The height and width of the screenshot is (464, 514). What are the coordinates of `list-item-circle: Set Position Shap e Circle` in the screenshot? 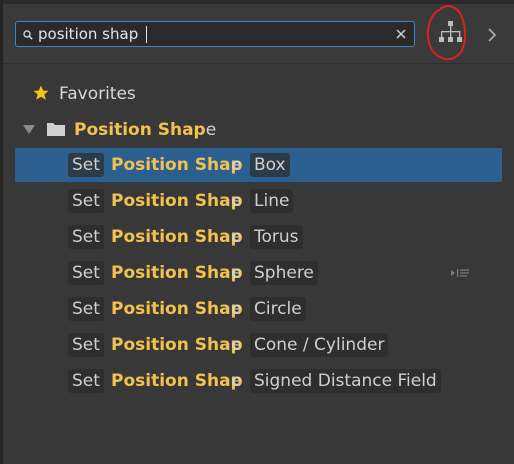 It's located at (258, 309).